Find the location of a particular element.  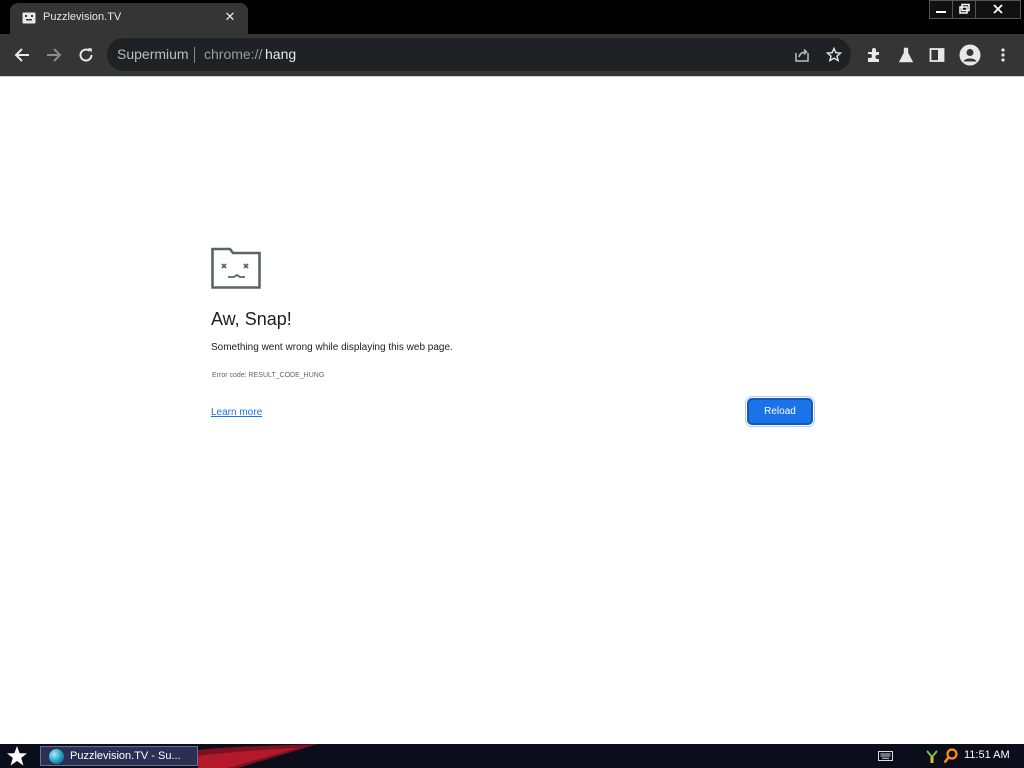

profile-button is located at coordinates (970, 55).